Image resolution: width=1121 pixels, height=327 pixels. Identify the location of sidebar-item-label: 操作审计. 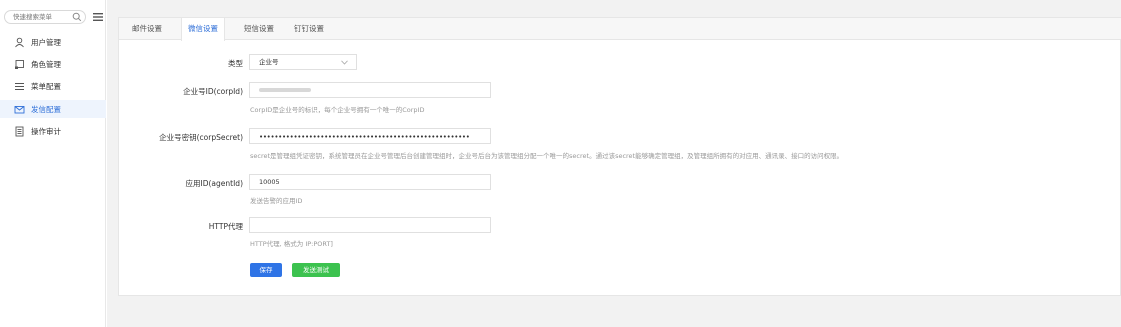
(46, 131).